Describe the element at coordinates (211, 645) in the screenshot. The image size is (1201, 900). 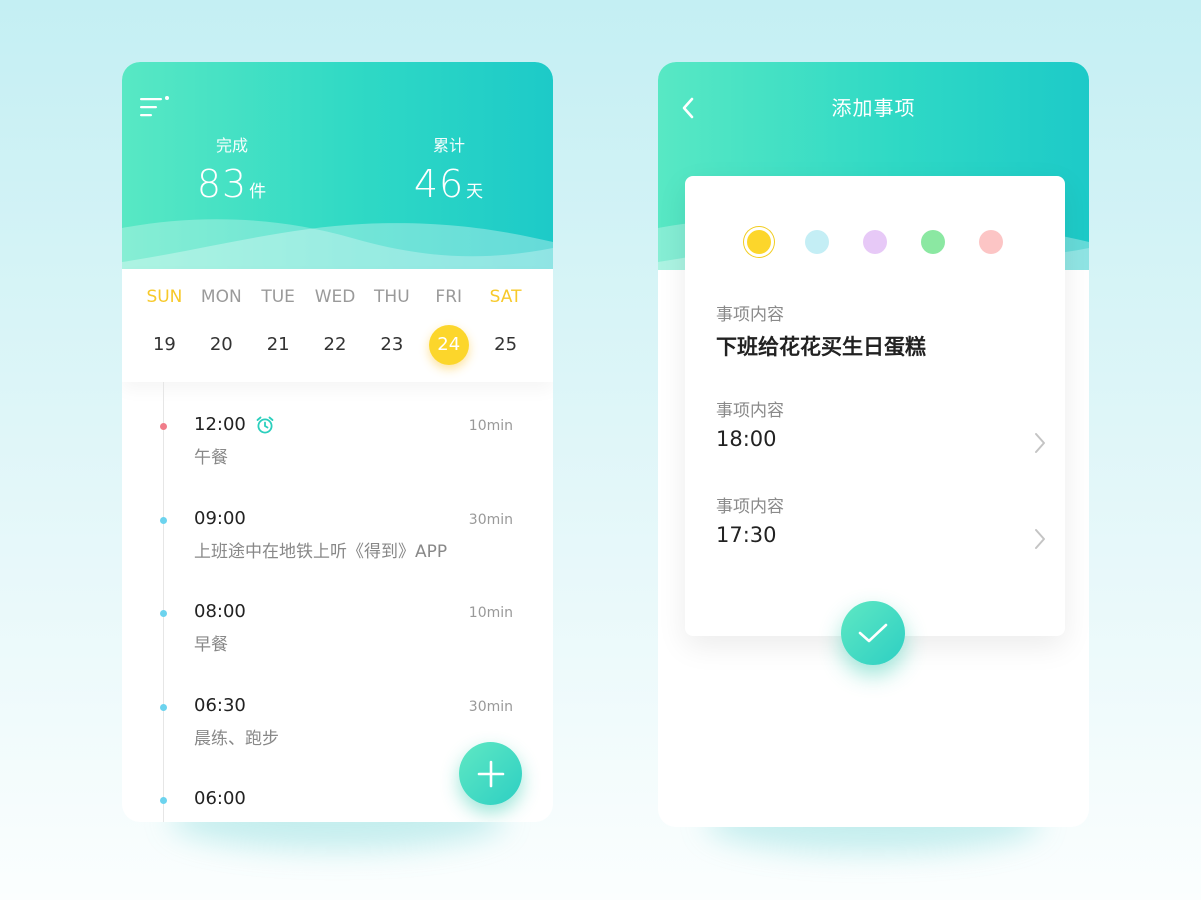
I see `event-title: 早餐` at that location.